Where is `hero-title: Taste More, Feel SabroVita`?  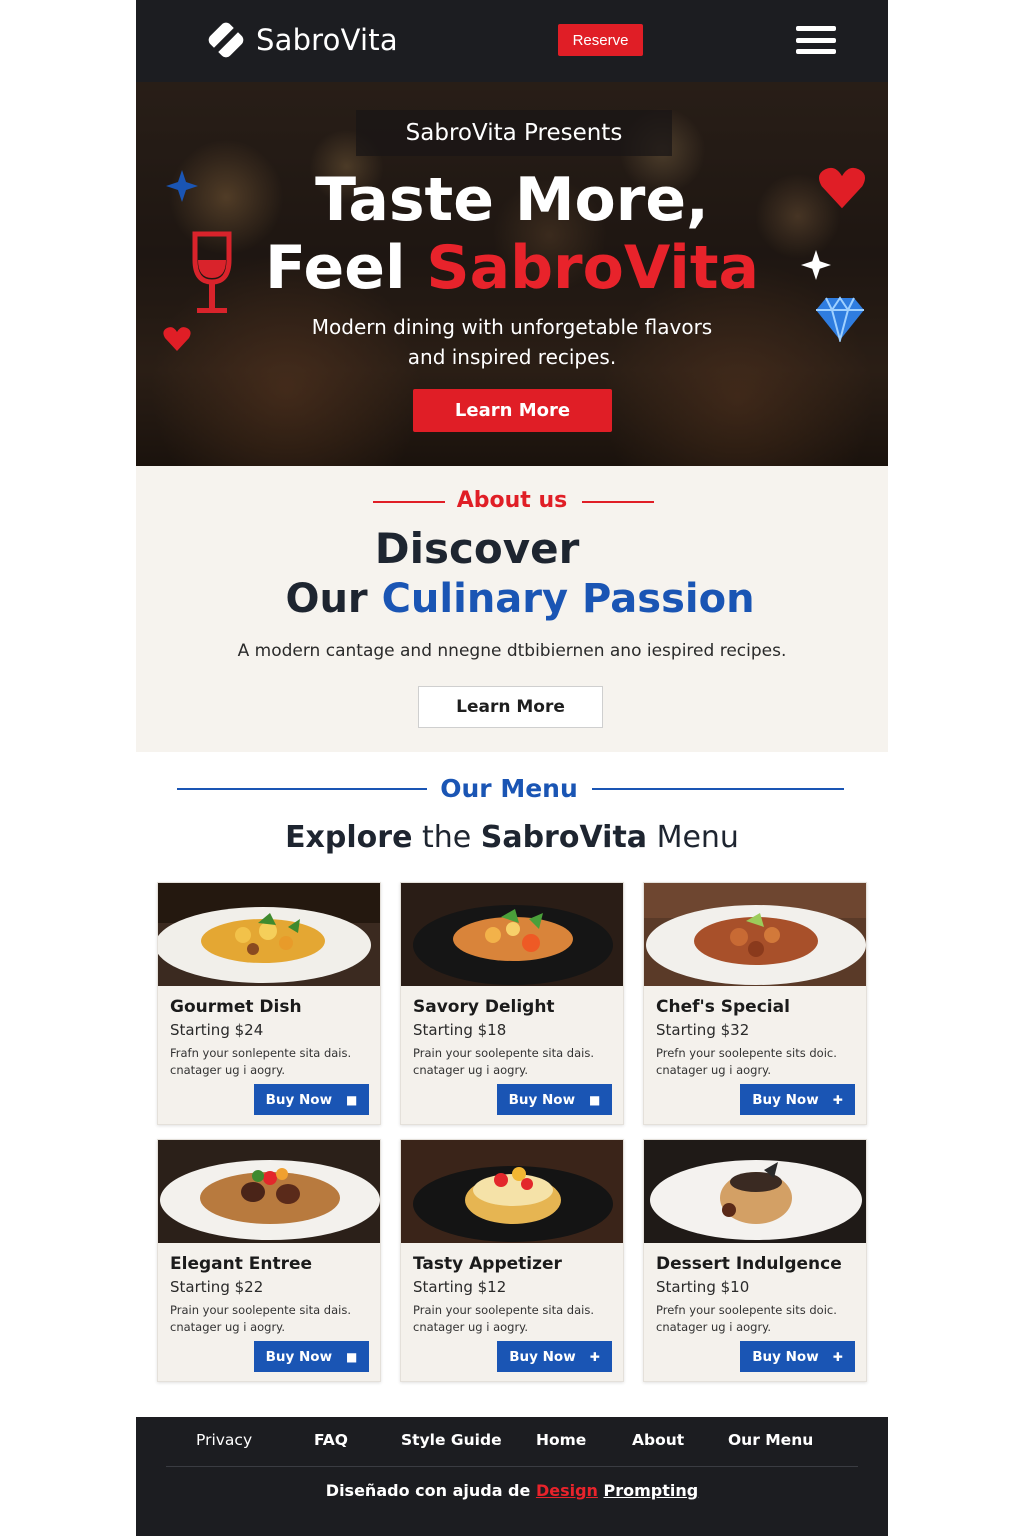
hero-title: Taste More, Feel SabroVita is located at coordinates (512, 234).